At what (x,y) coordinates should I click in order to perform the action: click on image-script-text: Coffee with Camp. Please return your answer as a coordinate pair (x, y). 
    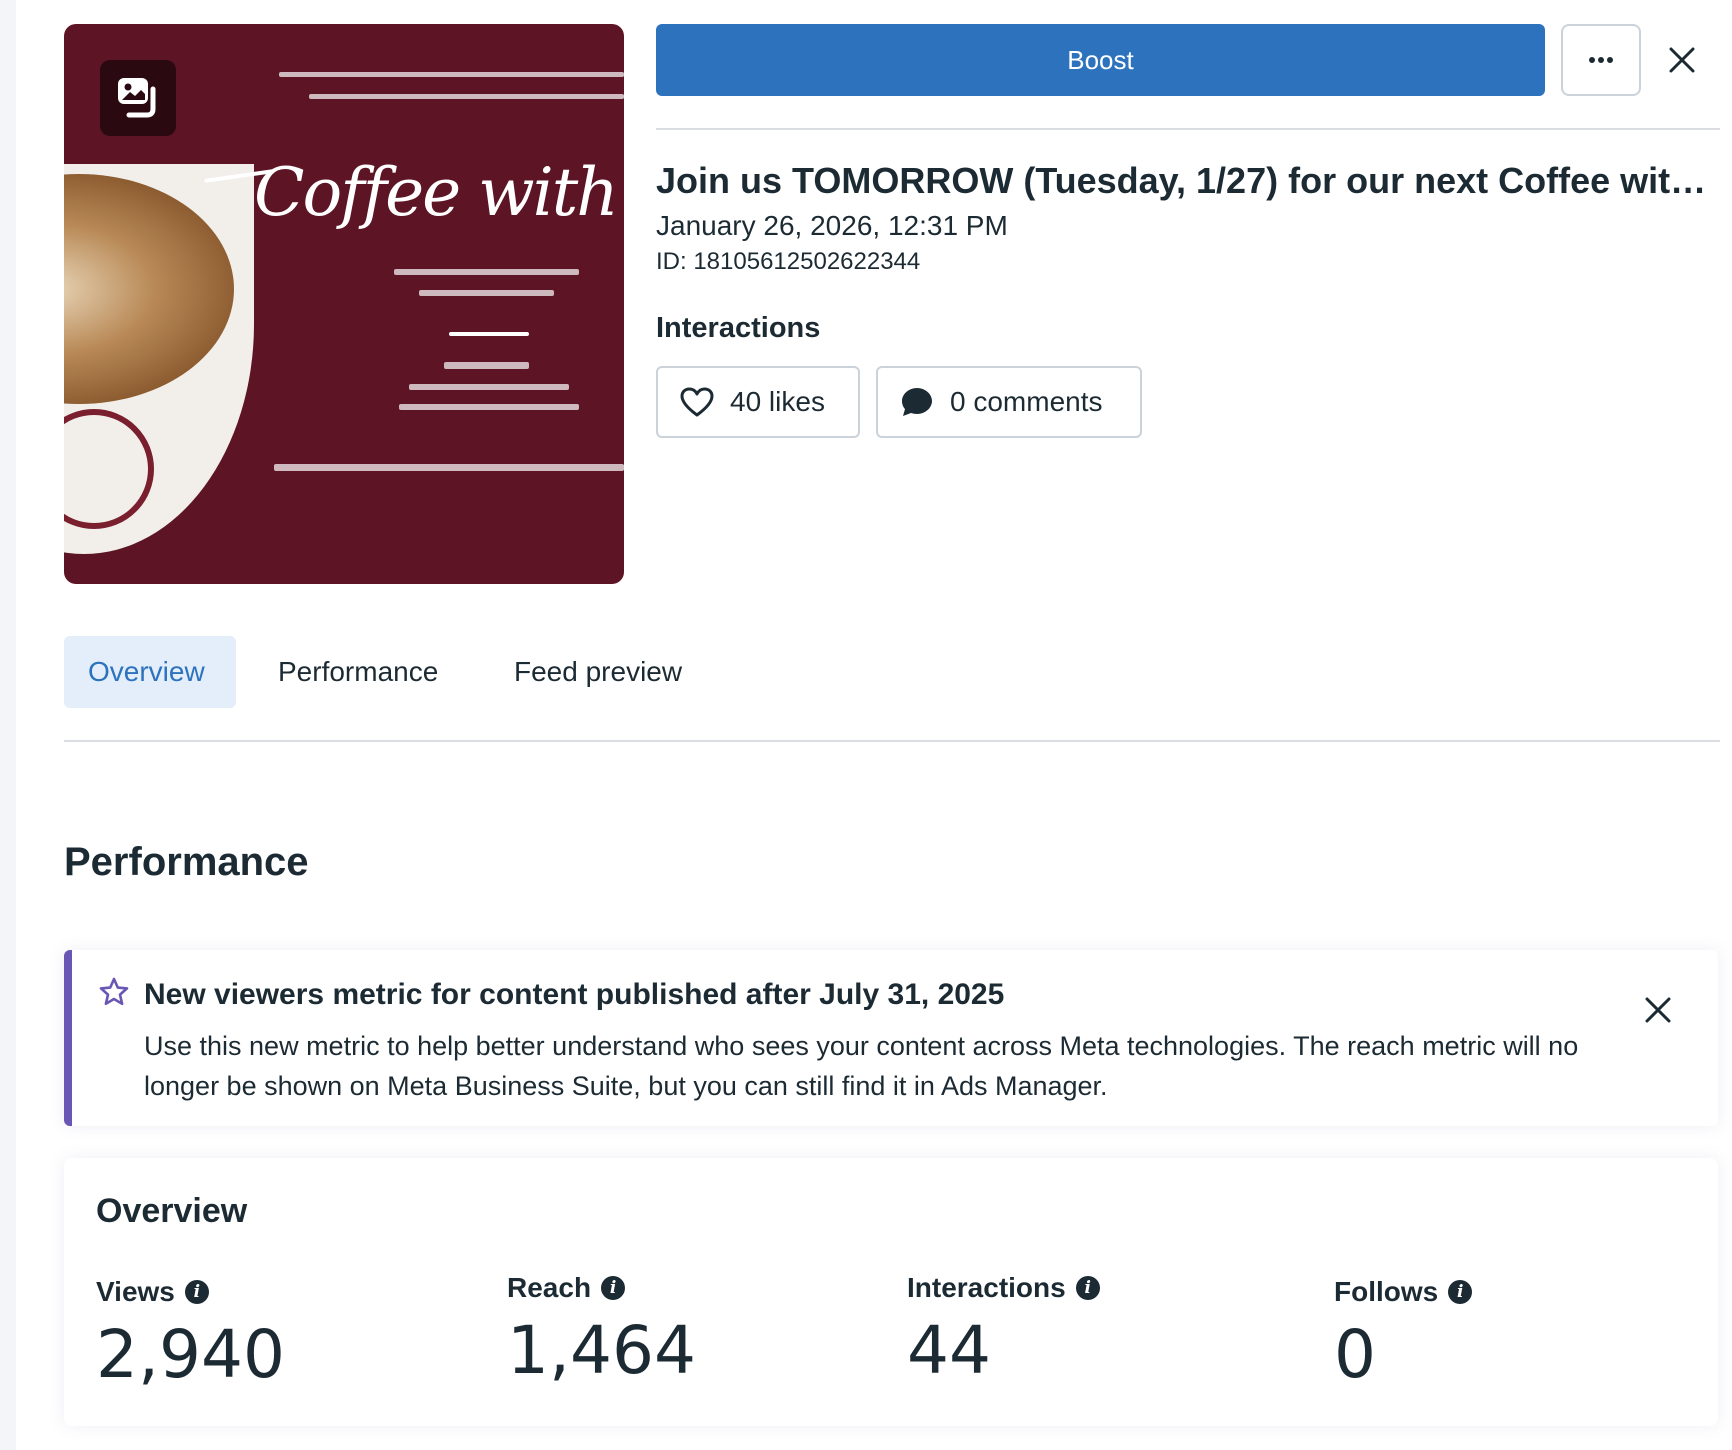
    Looking at the image, I should click on (439, 192).